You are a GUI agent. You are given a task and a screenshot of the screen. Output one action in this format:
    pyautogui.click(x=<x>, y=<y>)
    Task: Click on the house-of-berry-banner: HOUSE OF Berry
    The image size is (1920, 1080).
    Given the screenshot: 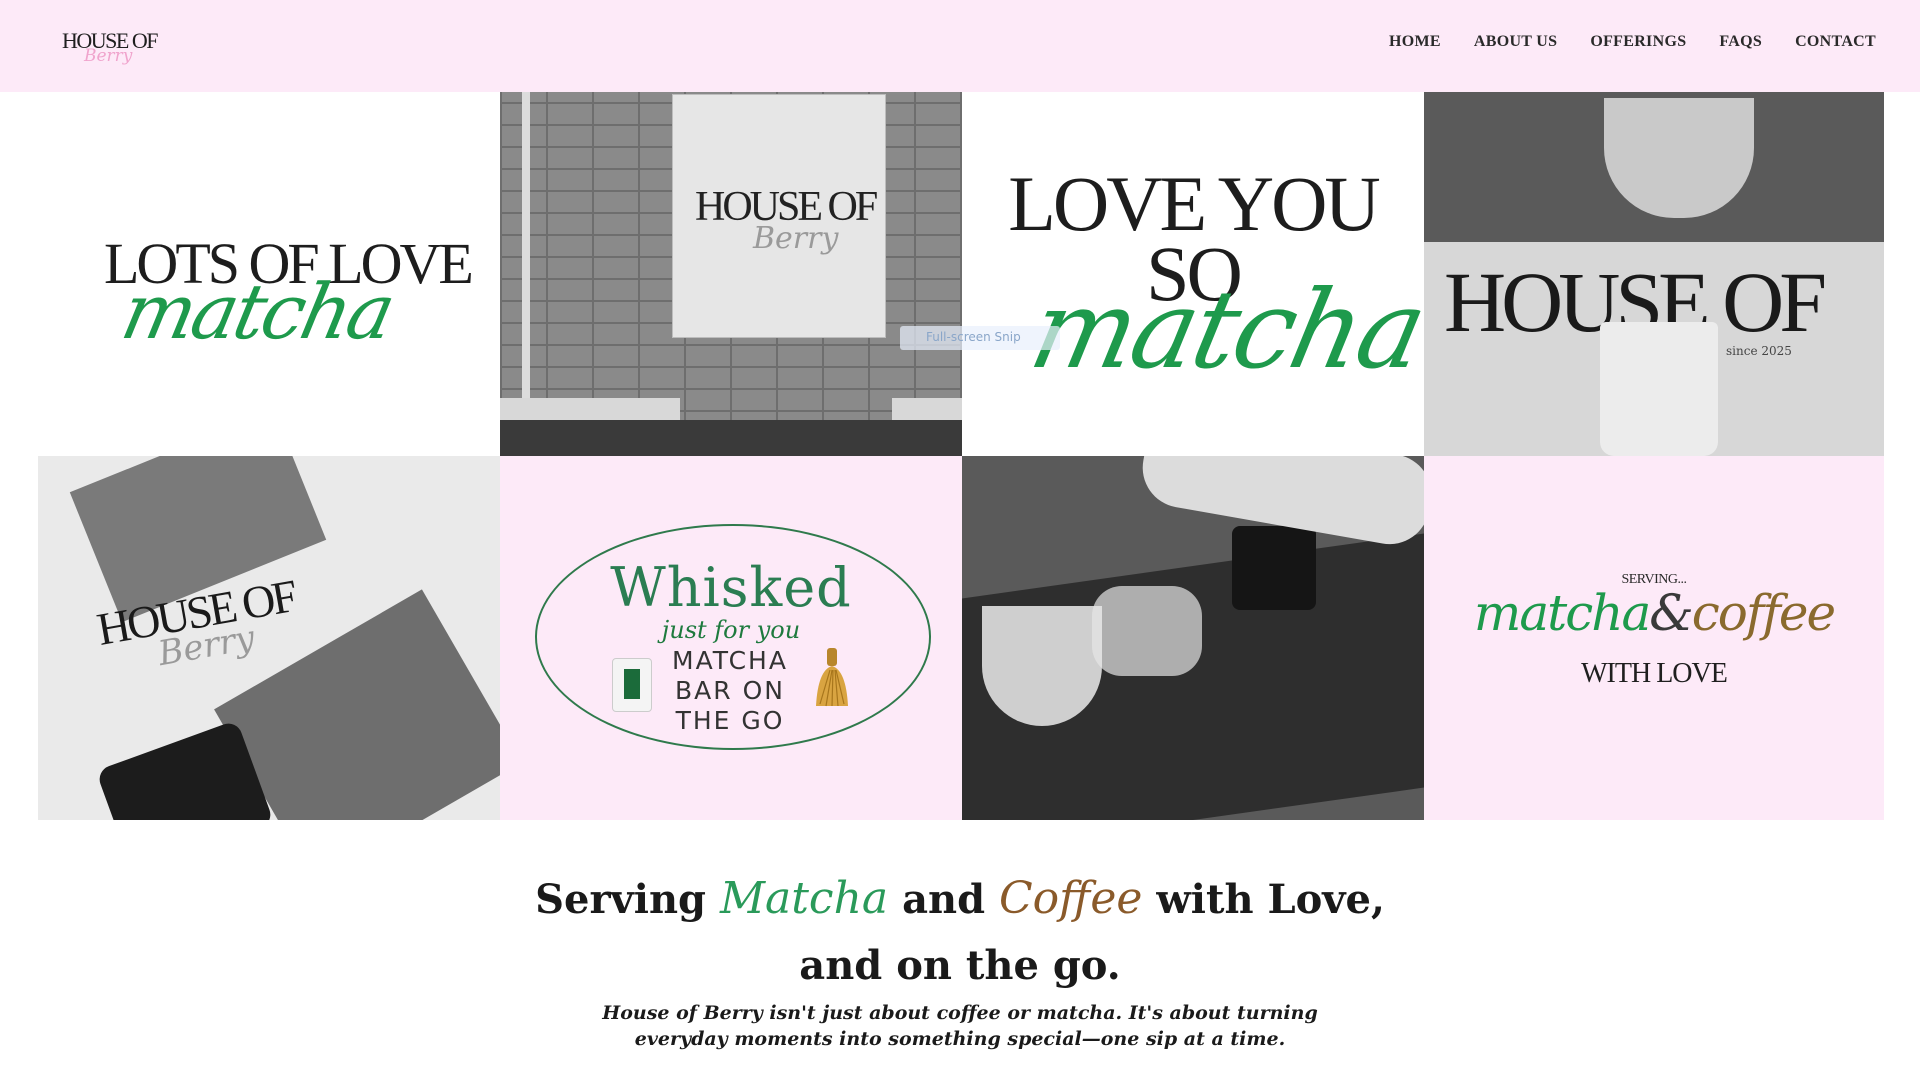 What is the action you would take?
    pyautogui.click(x=779, y=216)
    